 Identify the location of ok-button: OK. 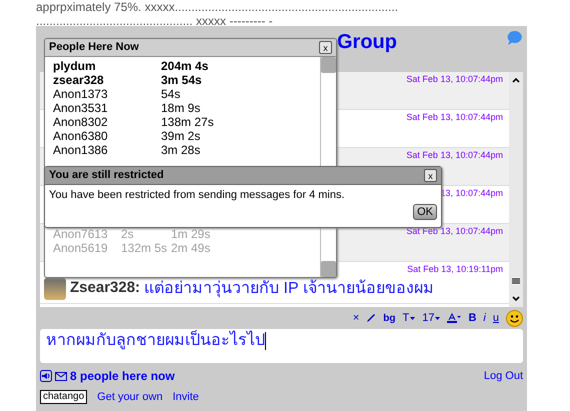
(425, 212).